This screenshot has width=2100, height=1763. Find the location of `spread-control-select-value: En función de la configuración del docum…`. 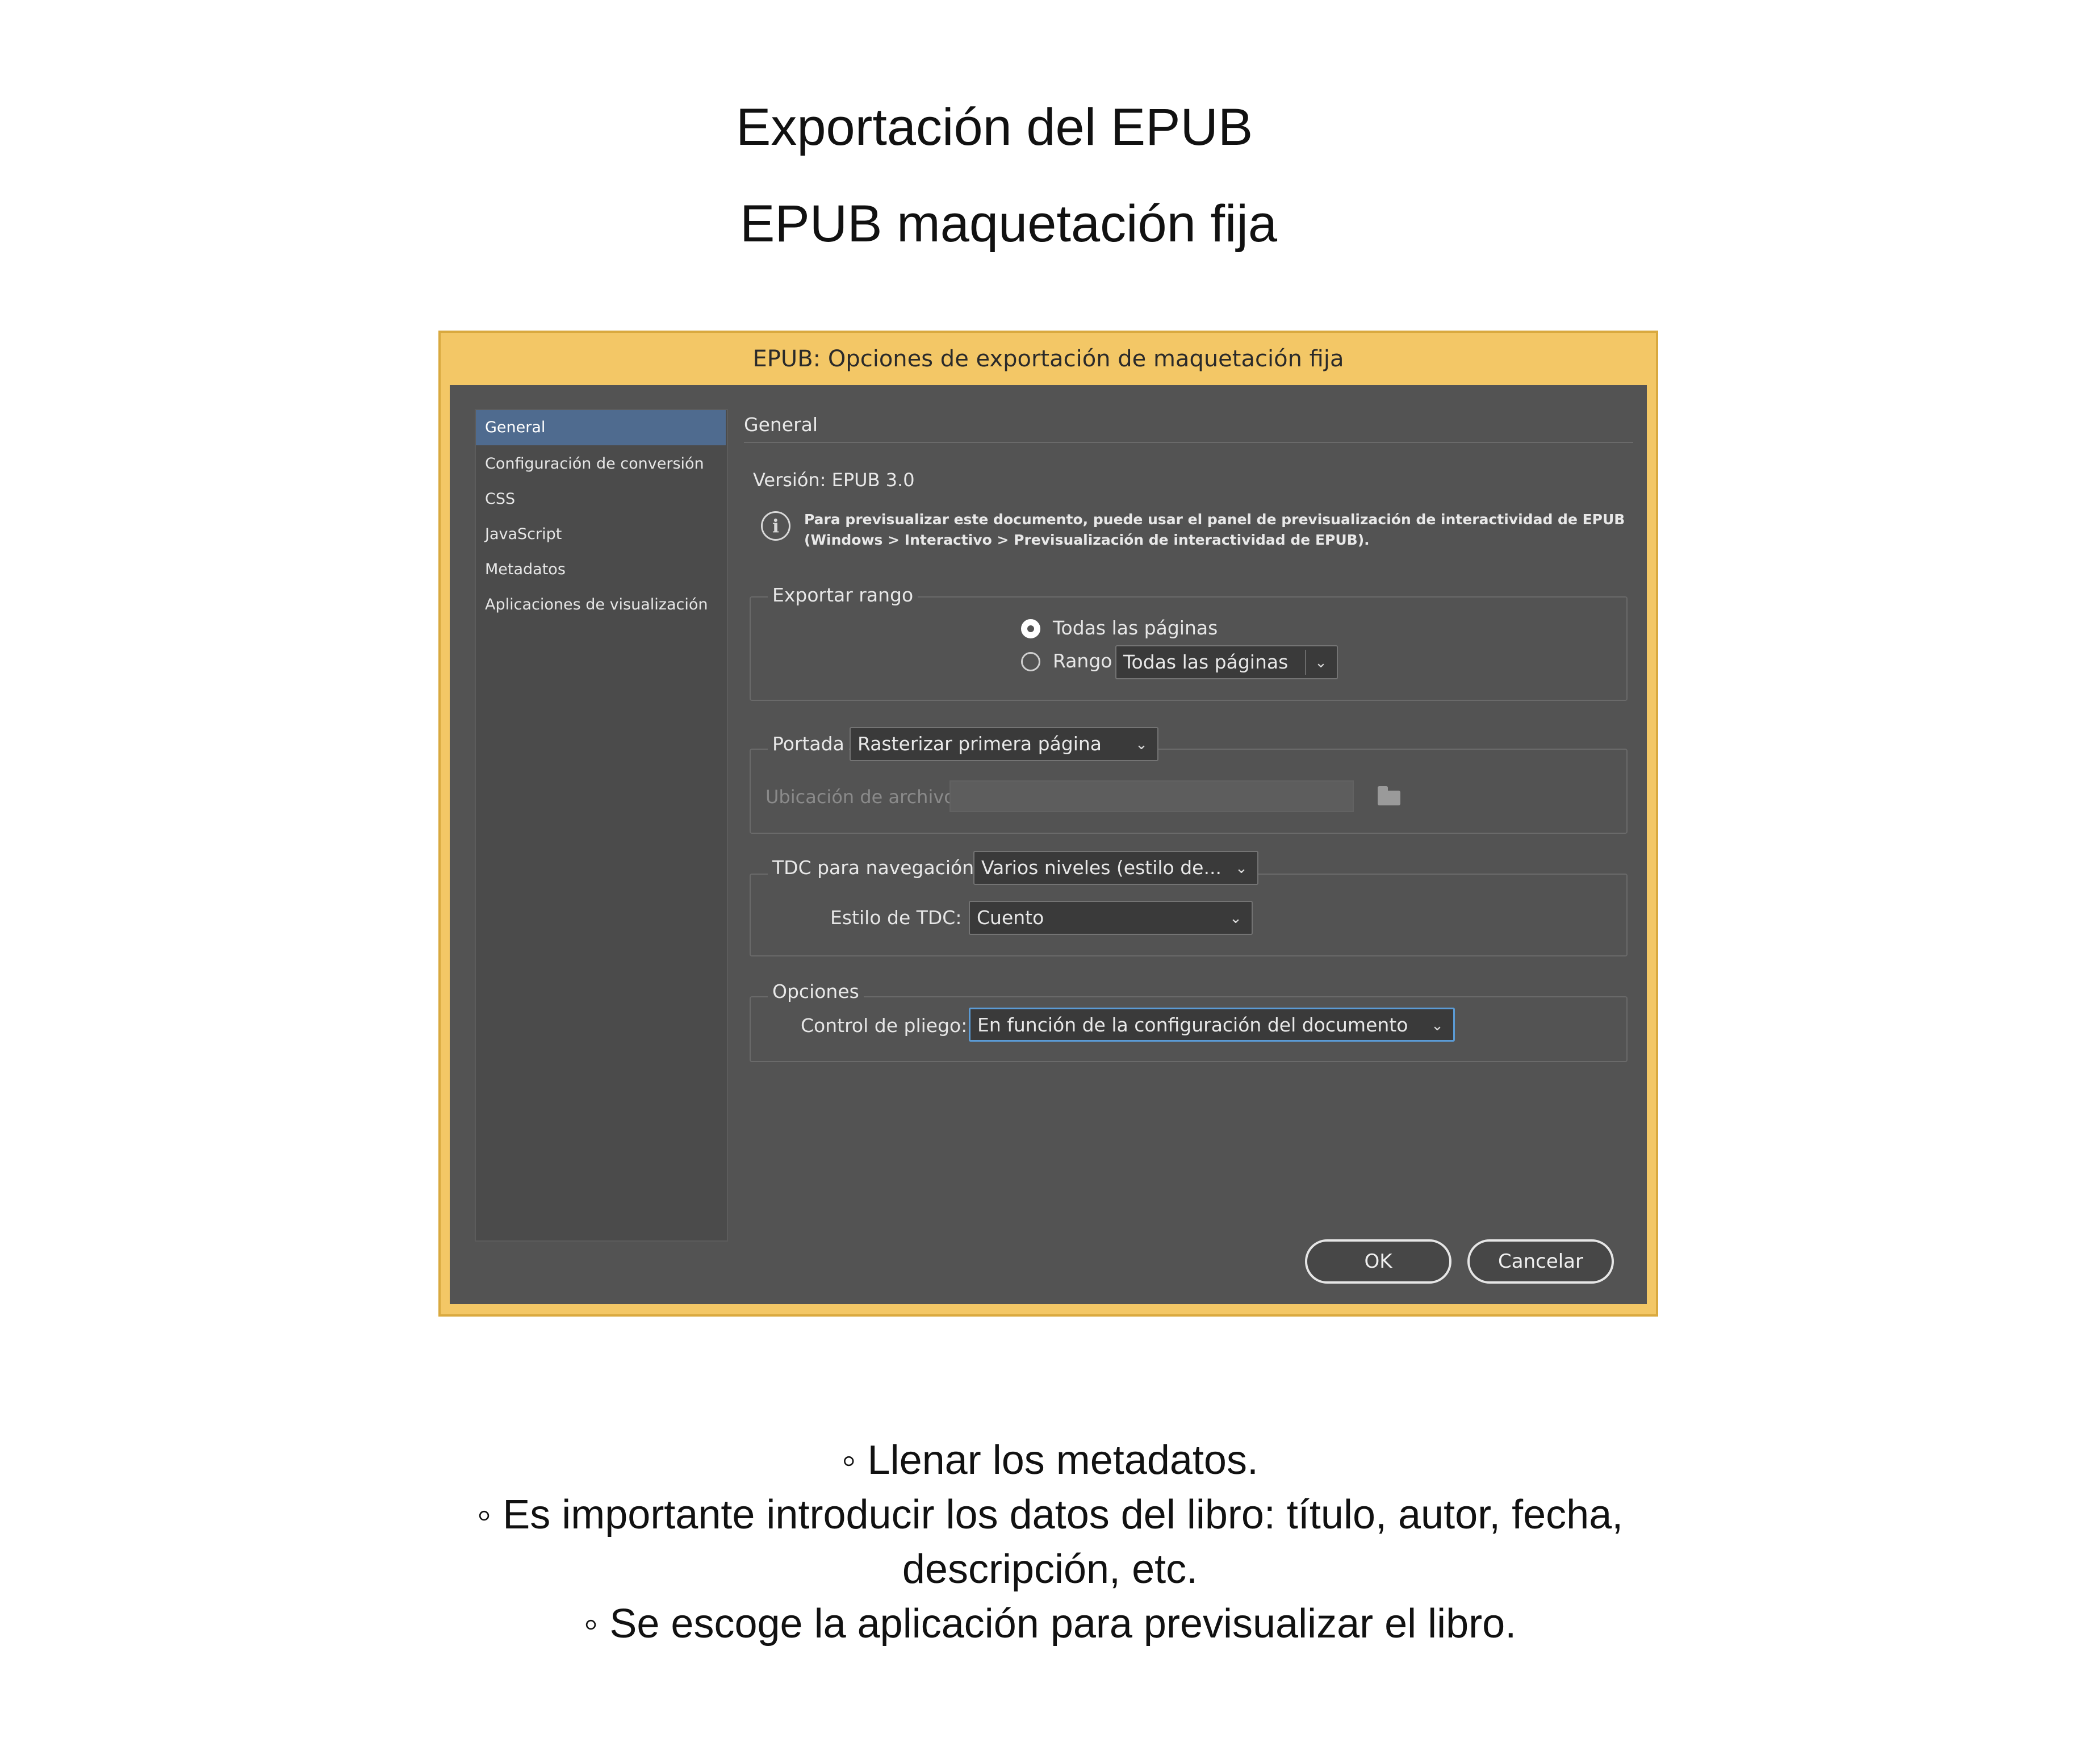

spread-control-select-value: En función de la configuración del docum… is located at coordinates (1193, 1025).